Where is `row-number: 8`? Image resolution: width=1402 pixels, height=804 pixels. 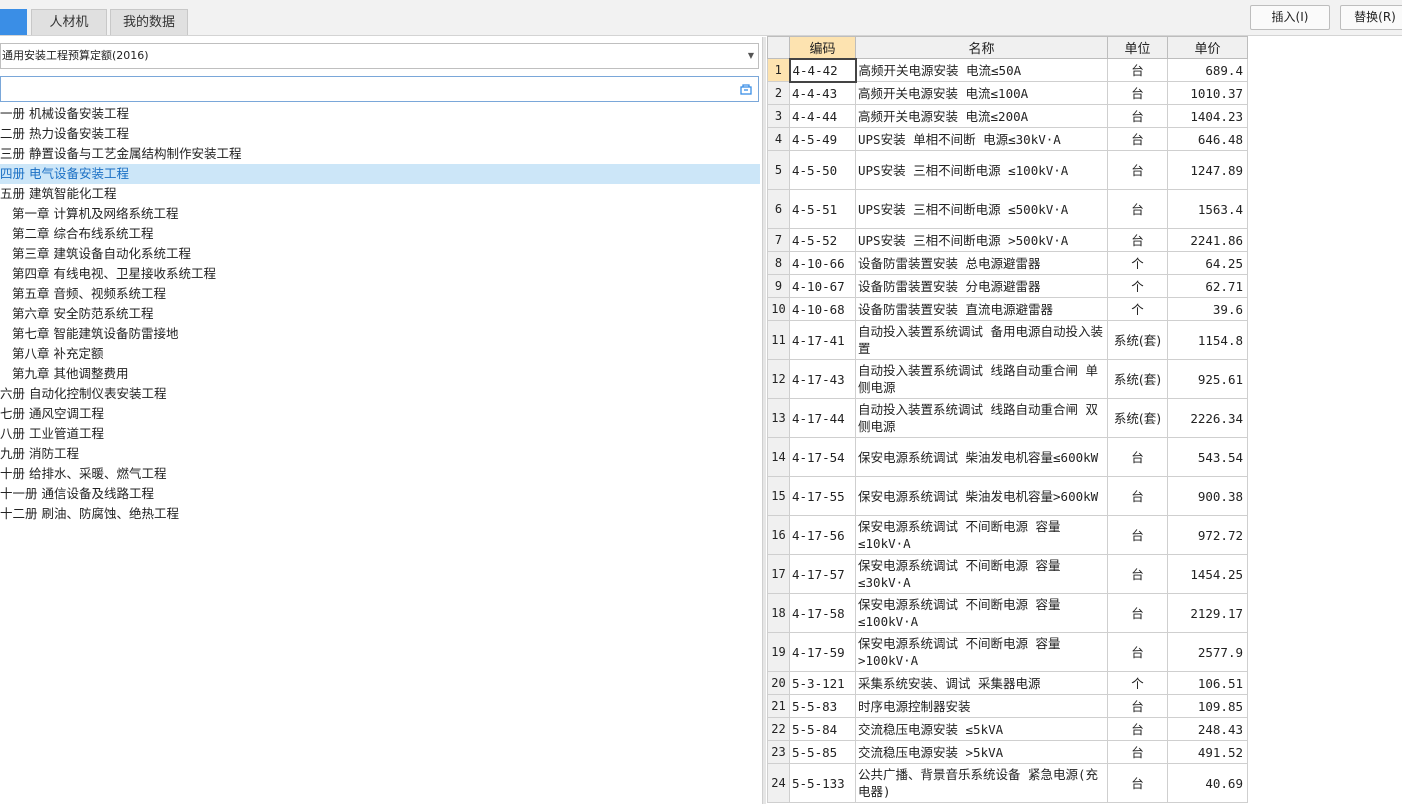 row-number: 8 is located at coordinates (778, 263).